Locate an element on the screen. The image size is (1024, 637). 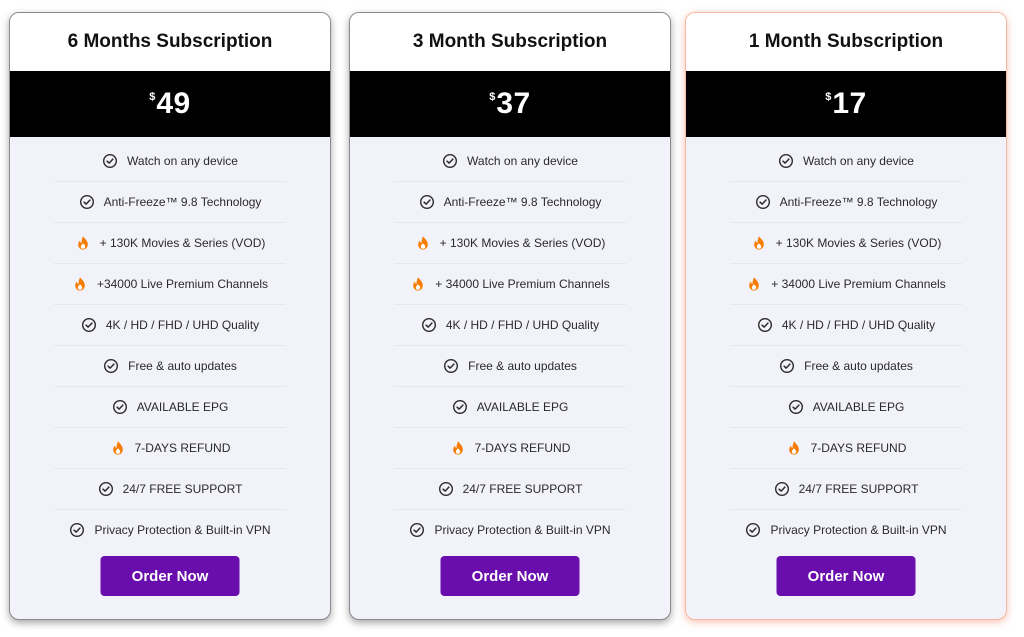
plan-title: 1 Month Subscription is located at coordinates (846, 42).